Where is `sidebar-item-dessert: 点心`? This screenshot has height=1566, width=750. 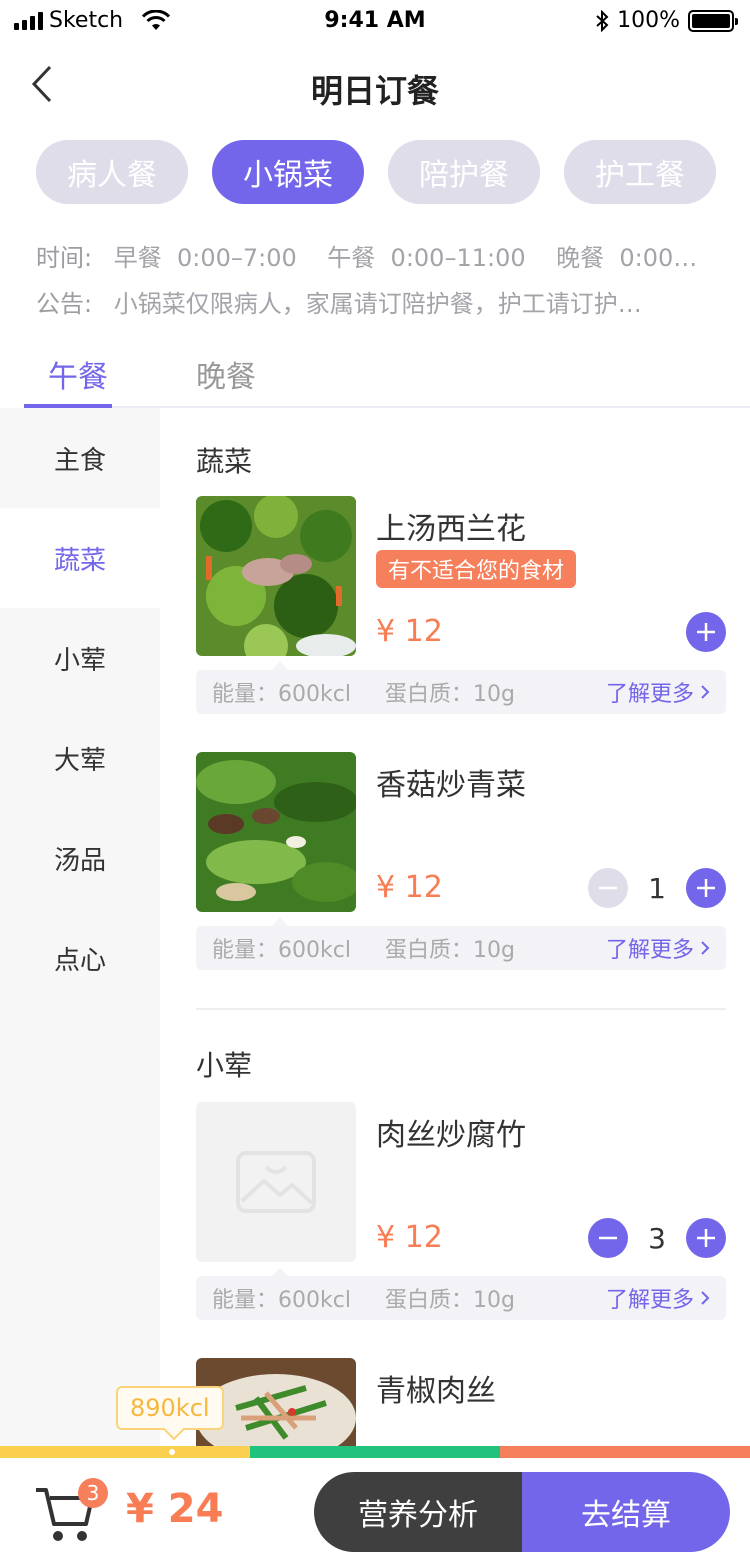
sidebar-item-dessert: 点心 is located at coordinates (80, 958).